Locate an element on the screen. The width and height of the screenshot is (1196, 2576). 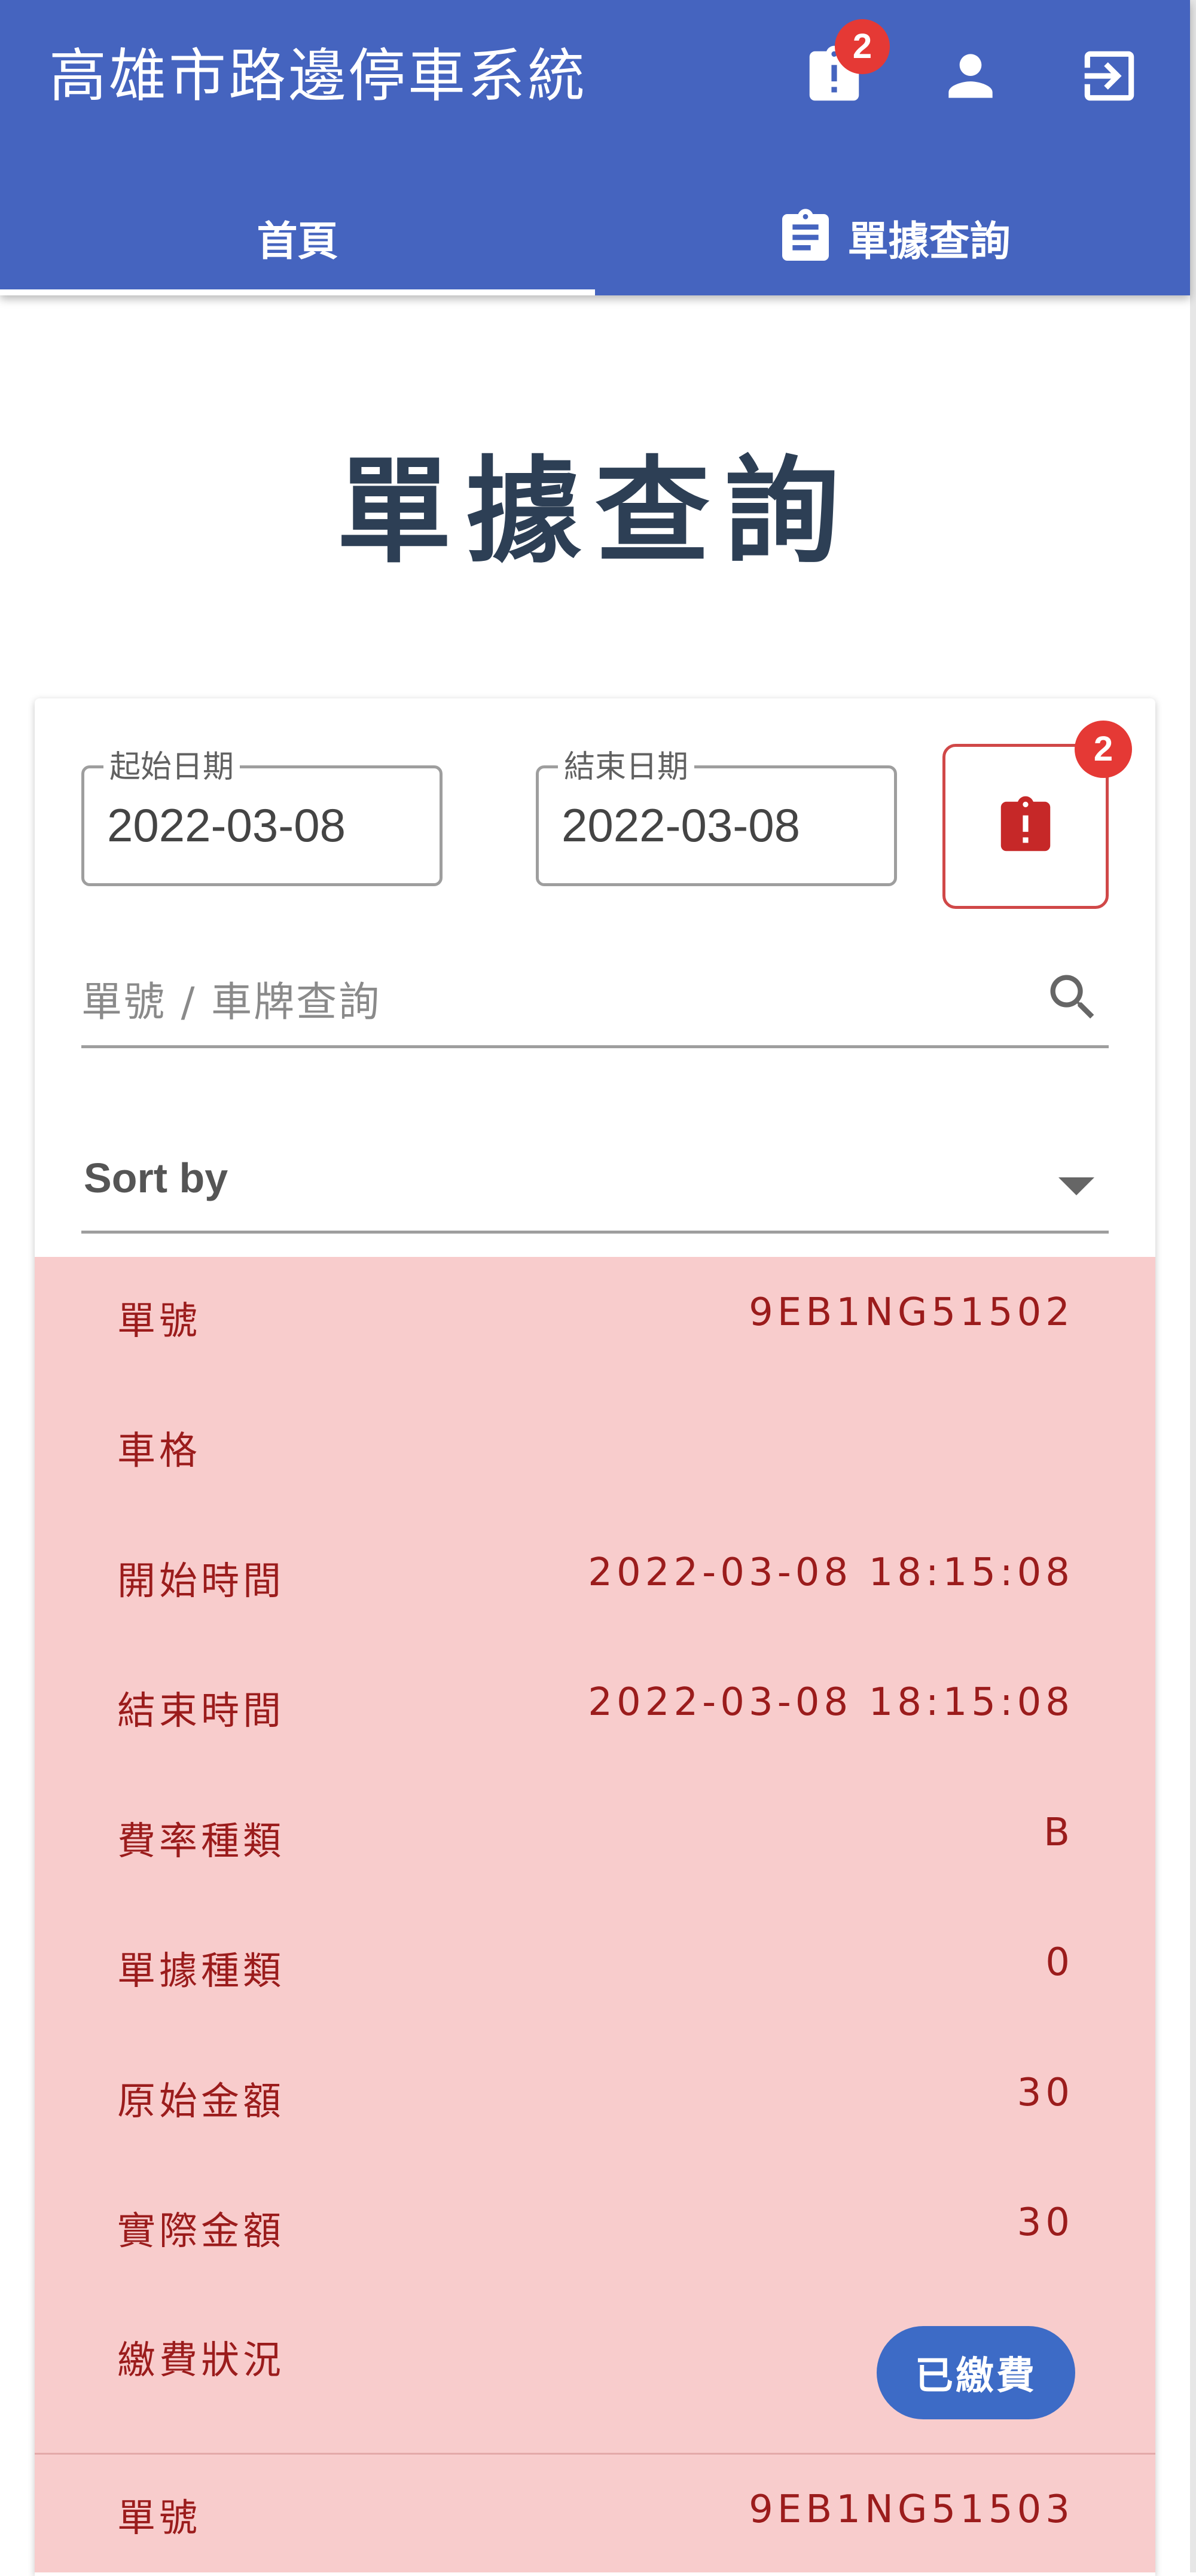
notification-badge: 2 is located at coordinates (862, 47).